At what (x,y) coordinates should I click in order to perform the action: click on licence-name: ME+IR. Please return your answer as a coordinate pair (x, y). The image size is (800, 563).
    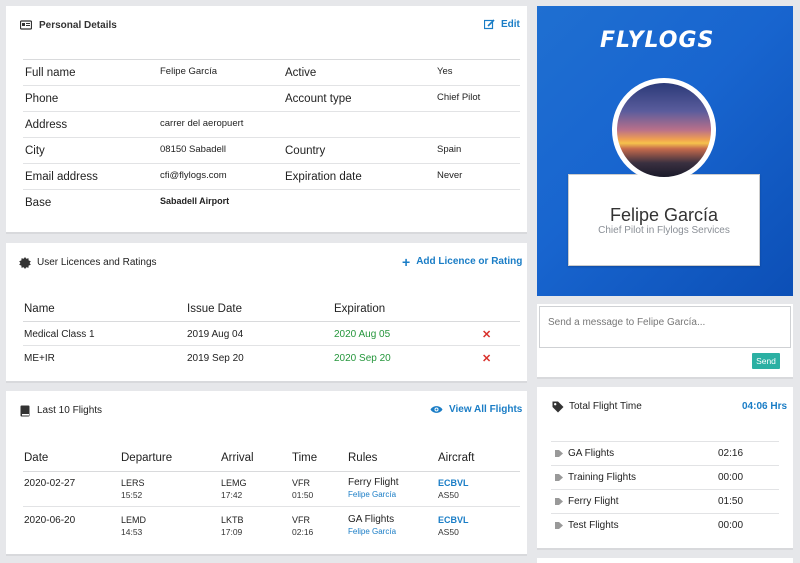
    Looking at the image, I should click on (39, 358).